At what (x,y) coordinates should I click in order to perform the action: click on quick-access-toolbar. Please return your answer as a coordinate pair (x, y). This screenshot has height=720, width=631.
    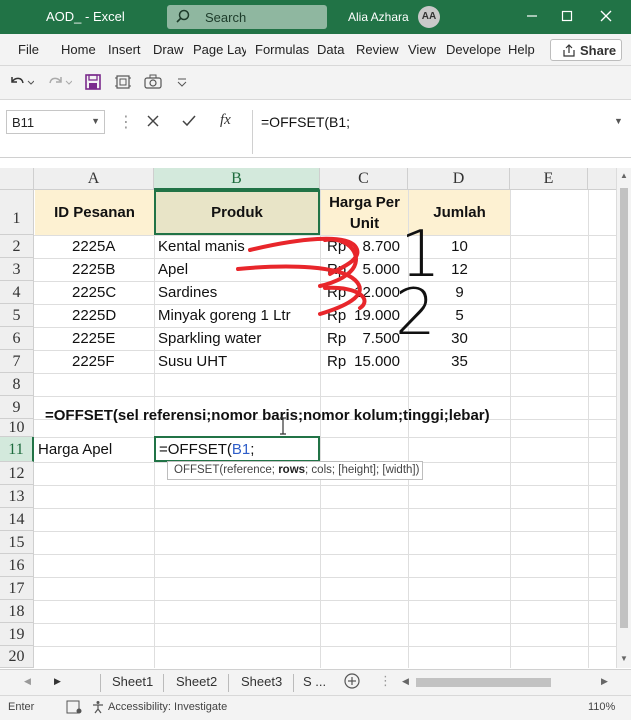
    Looking at the image, I should click on (315, 83).